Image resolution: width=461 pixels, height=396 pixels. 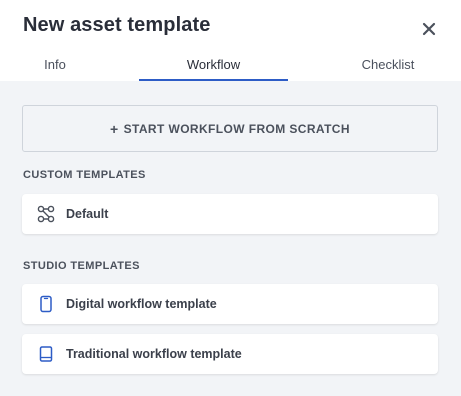 I want to click on tab-workflow-label: Workflow, so click(x=213, y=64).